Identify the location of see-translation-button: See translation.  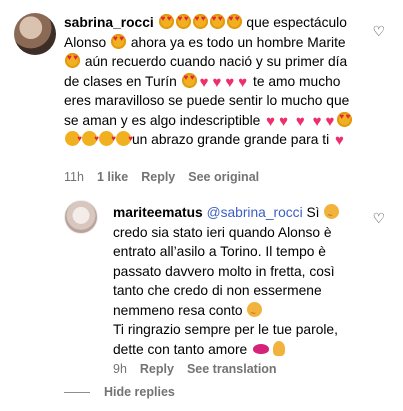
(232, 369).